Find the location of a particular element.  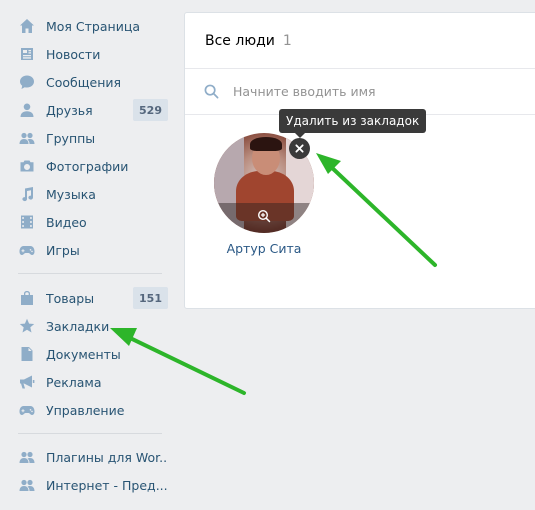

zoom-in-icon is located at coordinates (264, 216).